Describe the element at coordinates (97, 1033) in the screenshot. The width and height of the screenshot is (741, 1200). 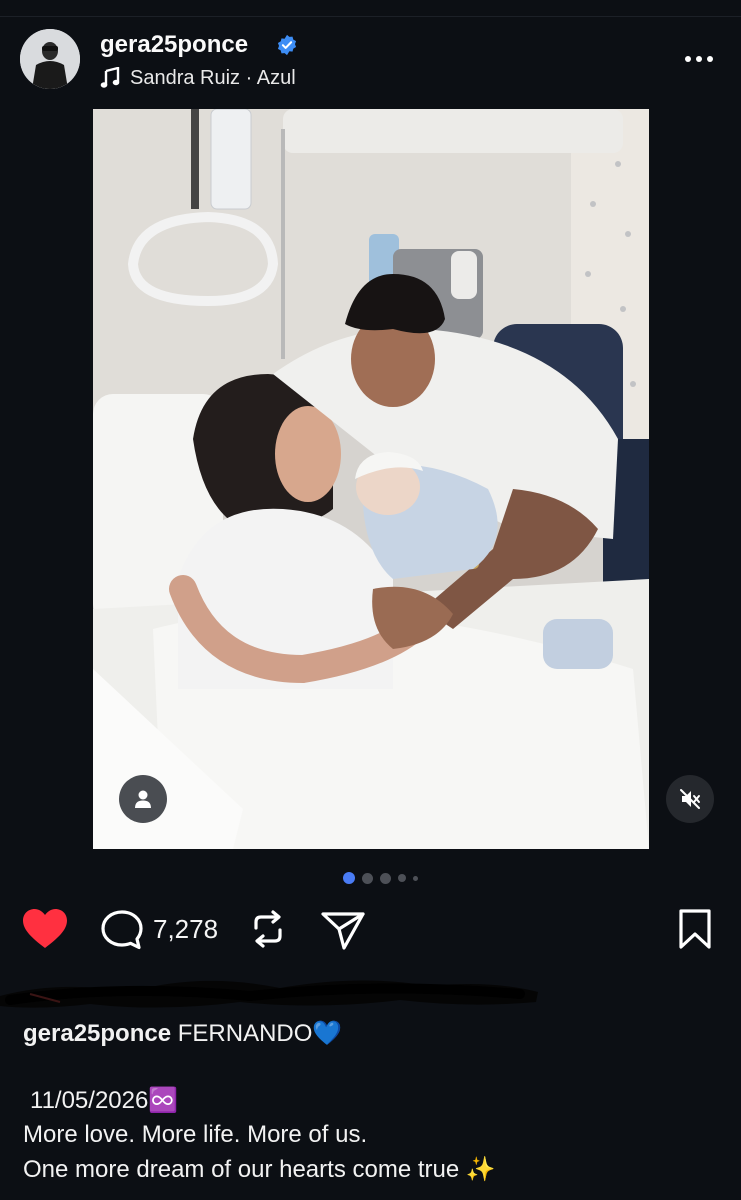
I see `caption-username: gera25ponce` at that location.